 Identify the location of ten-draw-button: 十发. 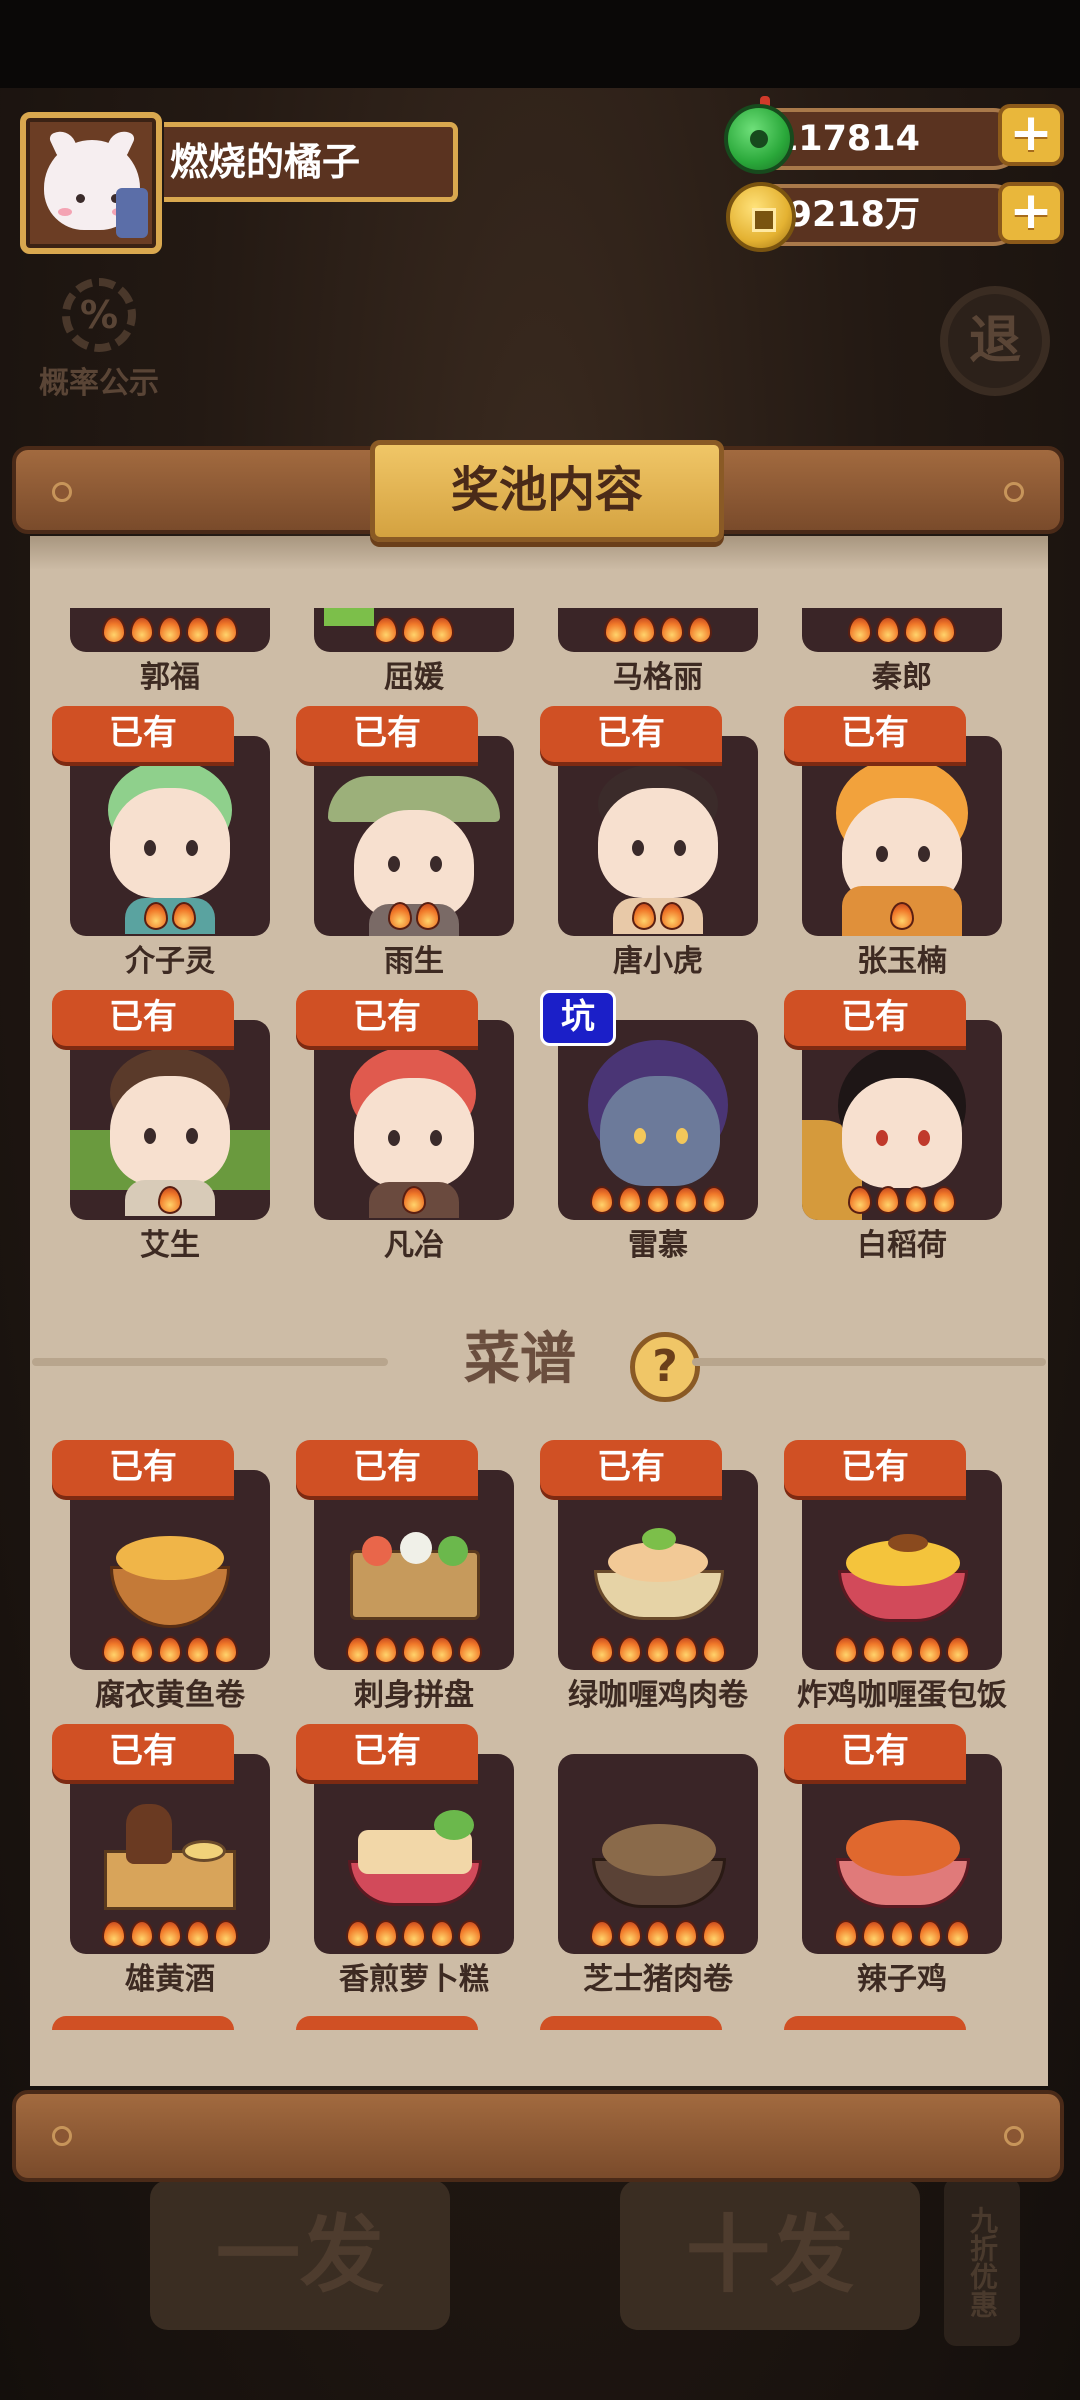
(770, 2255).